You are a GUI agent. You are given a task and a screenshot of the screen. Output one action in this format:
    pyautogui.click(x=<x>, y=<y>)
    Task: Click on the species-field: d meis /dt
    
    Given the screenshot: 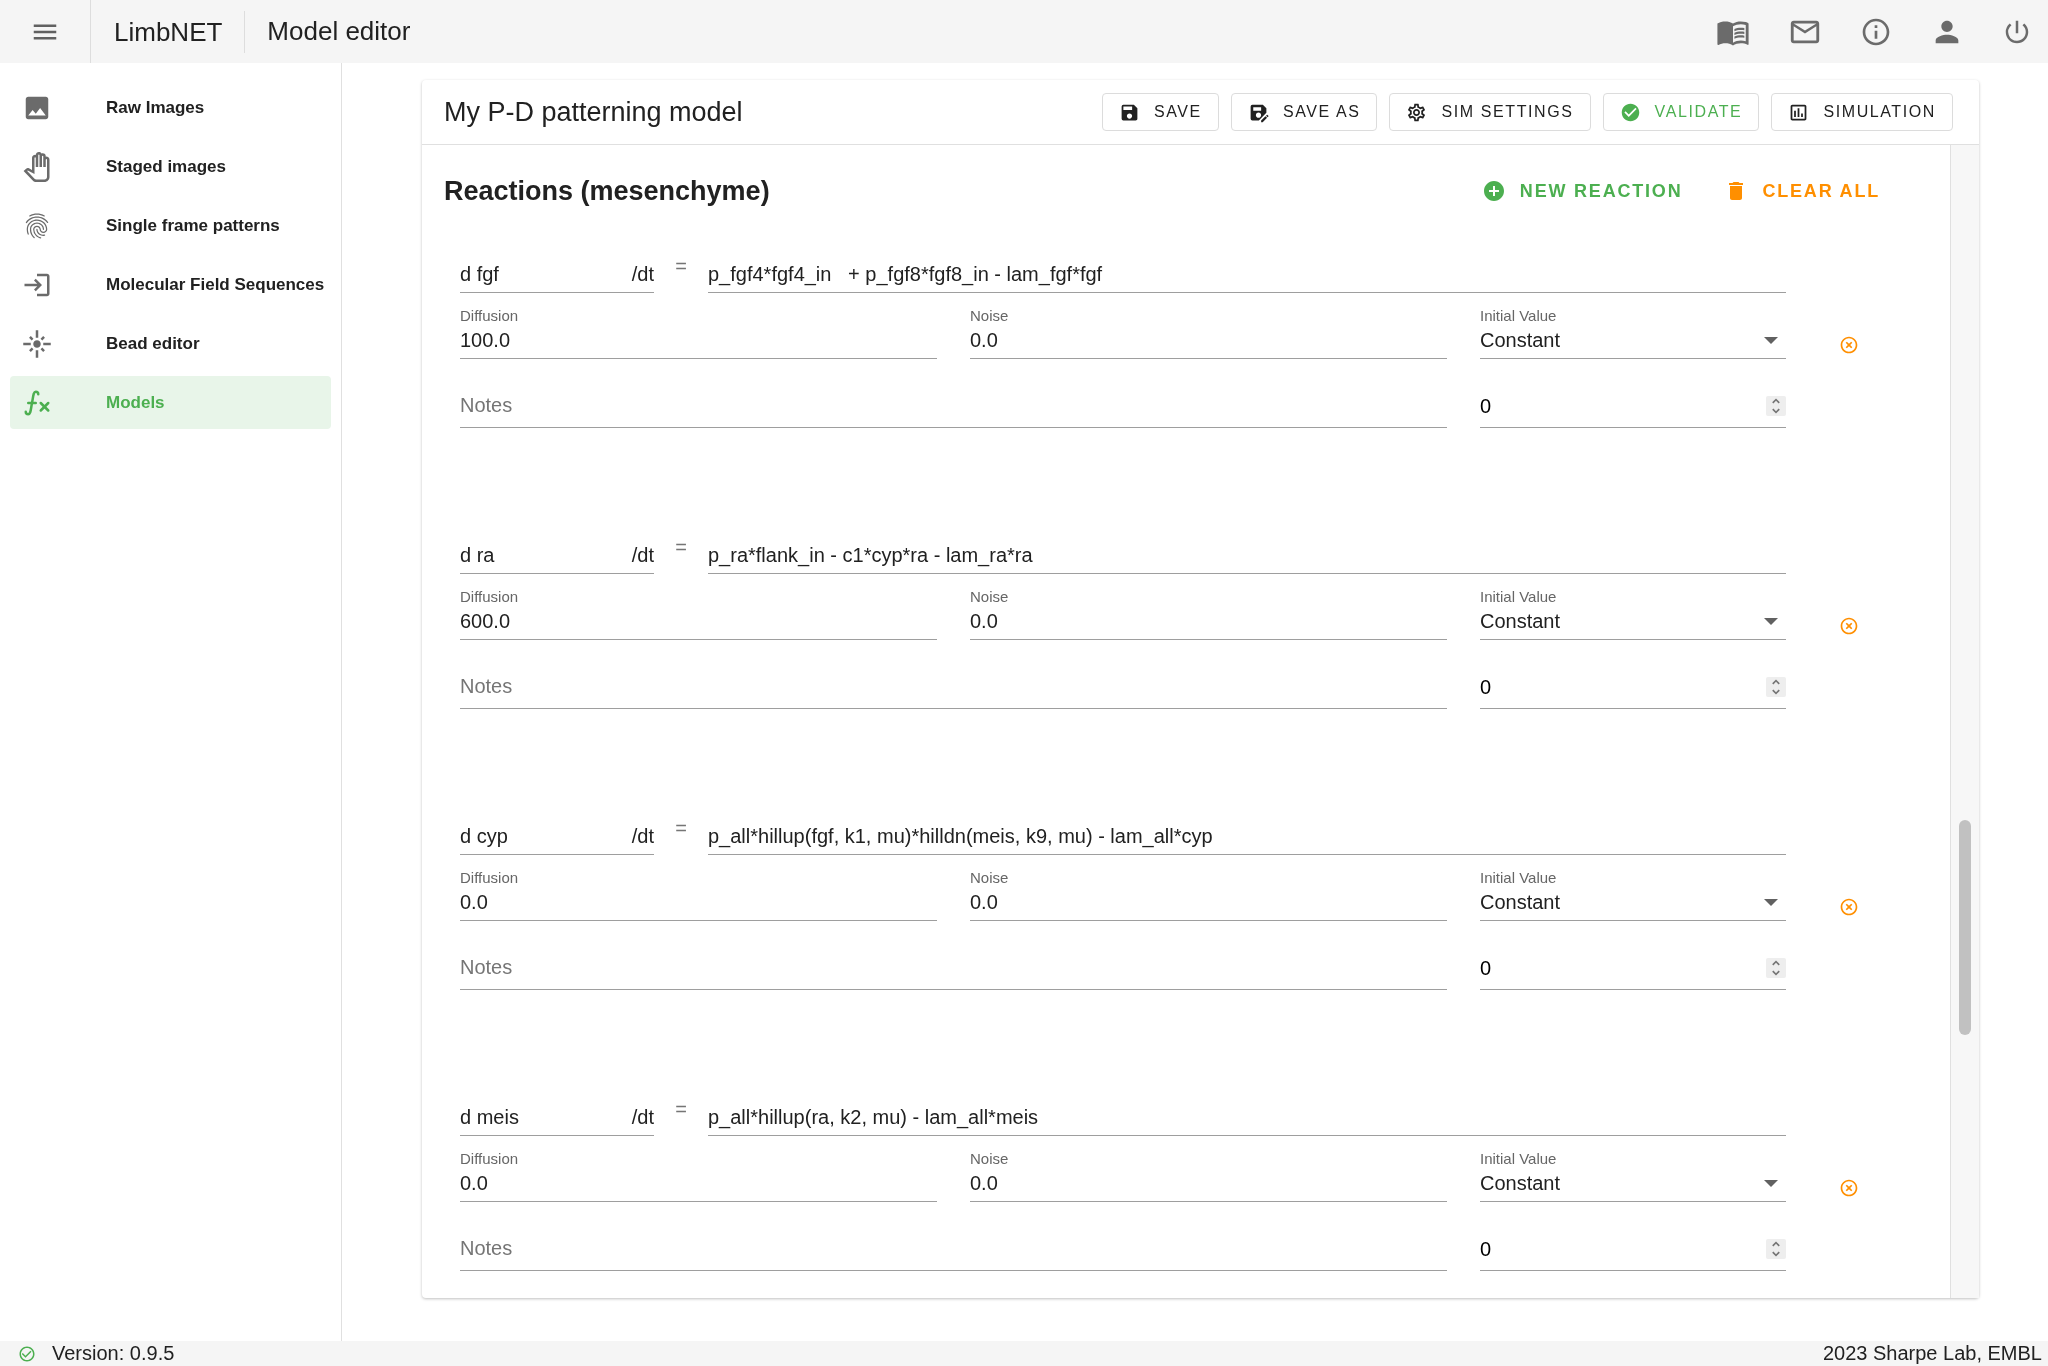 What is the action you would take?
    pyautogui.click(x=557, y=1121)
    